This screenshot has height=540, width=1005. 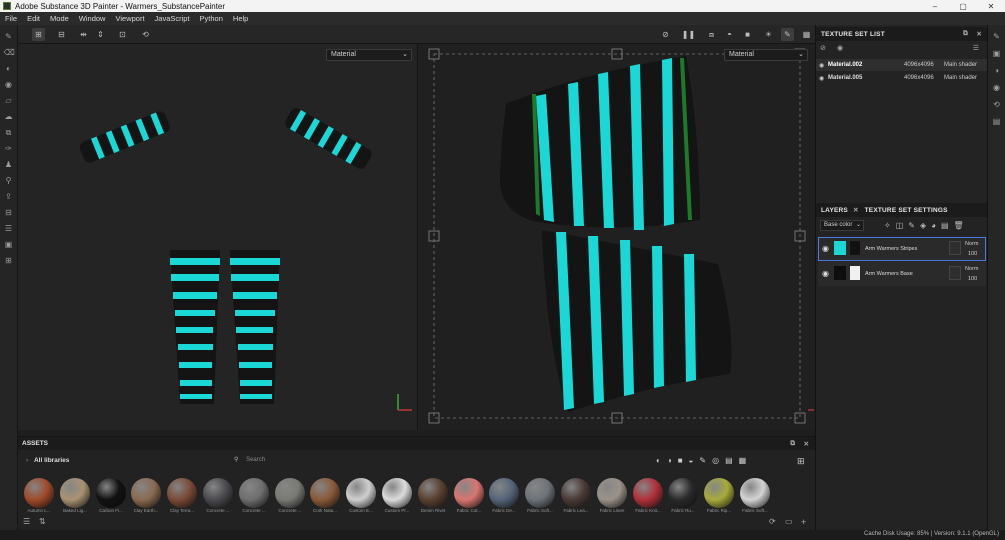 What do you see at coordinates (789, 521) in the screenshot?
I see `new-folder-icon: ▭` at bounding box center [789, 521].